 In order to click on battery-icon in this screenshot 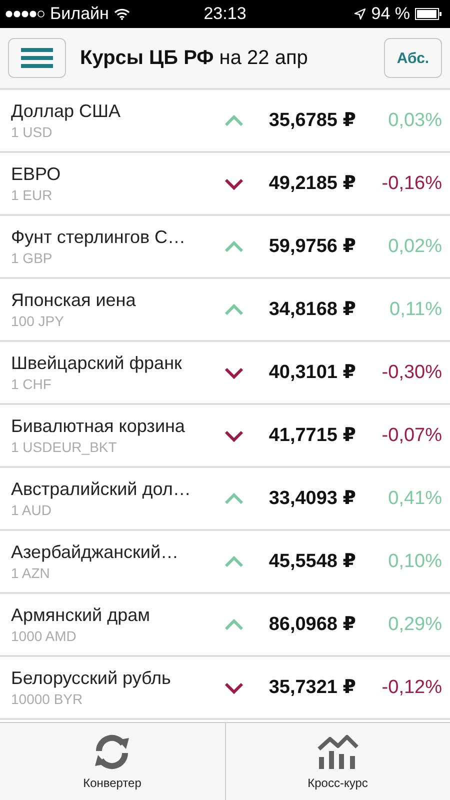, I will do `click(428, 14)`.